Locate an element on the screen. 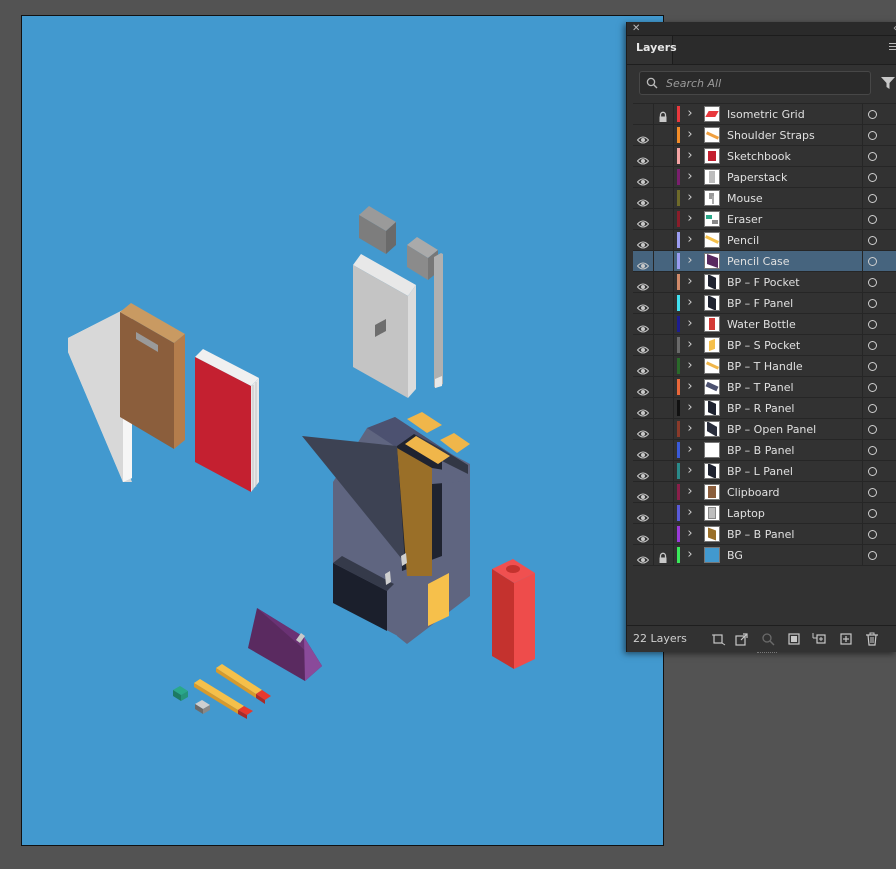 The image size is (896, 869). layer-row: › Isometric Grid is located at coordinates (764, 114).